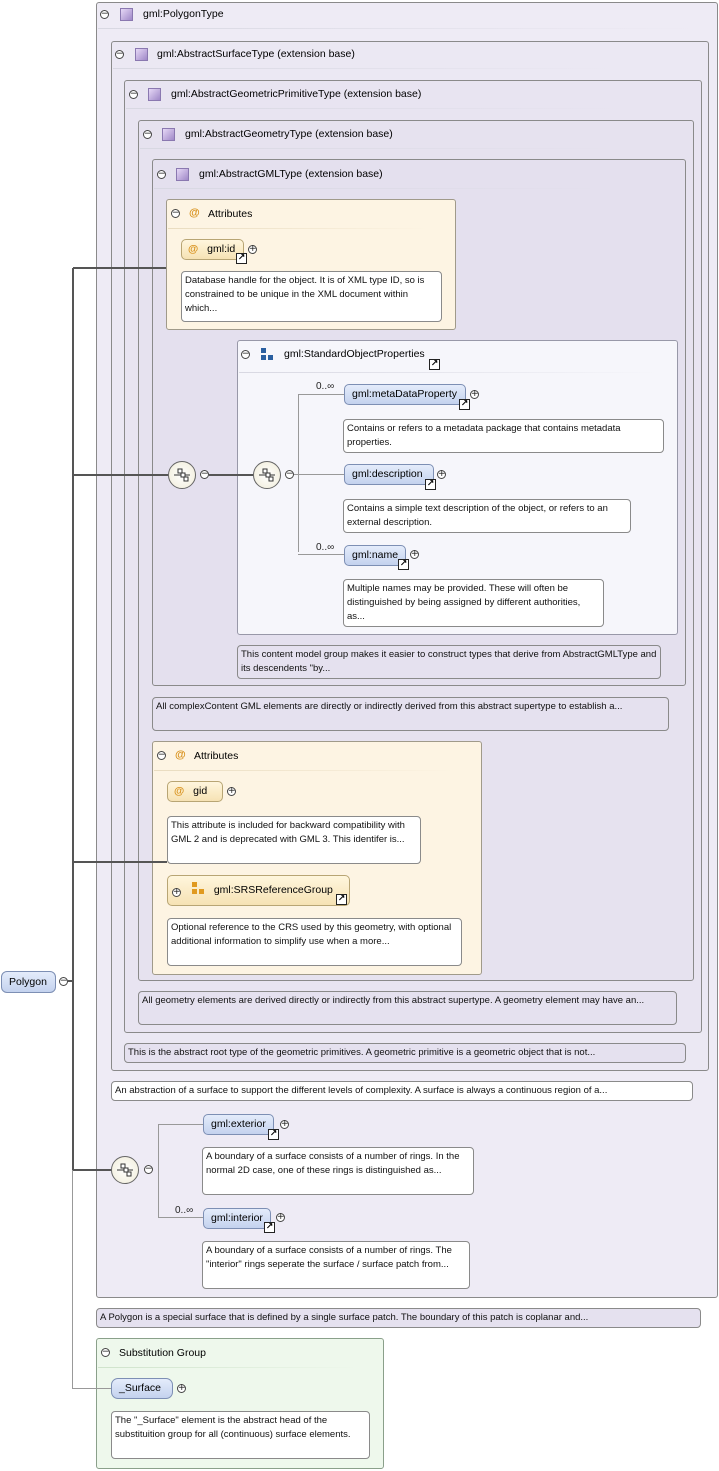  Describe the element at coordinates (375, 555) in the screenshot. I see `name-element: gml:name` at that location.